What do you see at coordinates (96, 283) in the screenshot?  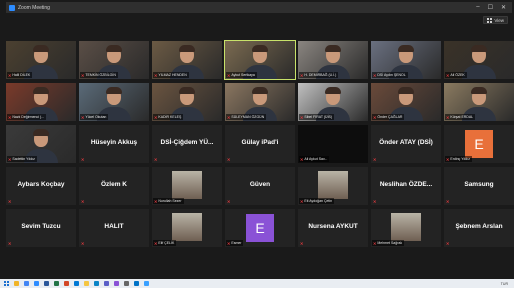 I see `edge-icon` at bounding box center [96, 283].